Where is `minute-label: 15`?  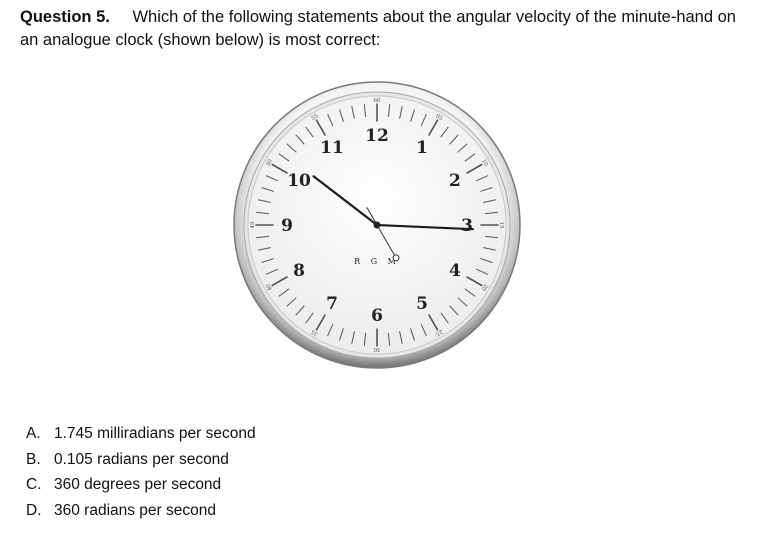
minute-label: 15 is located at coordinates (501, 225).